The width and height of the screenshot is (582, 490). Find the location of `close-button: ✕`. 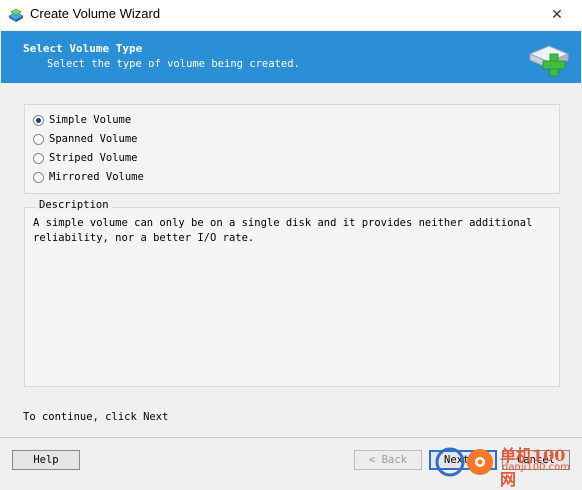

close-button: ✕ is located at coordinates (557, 15).